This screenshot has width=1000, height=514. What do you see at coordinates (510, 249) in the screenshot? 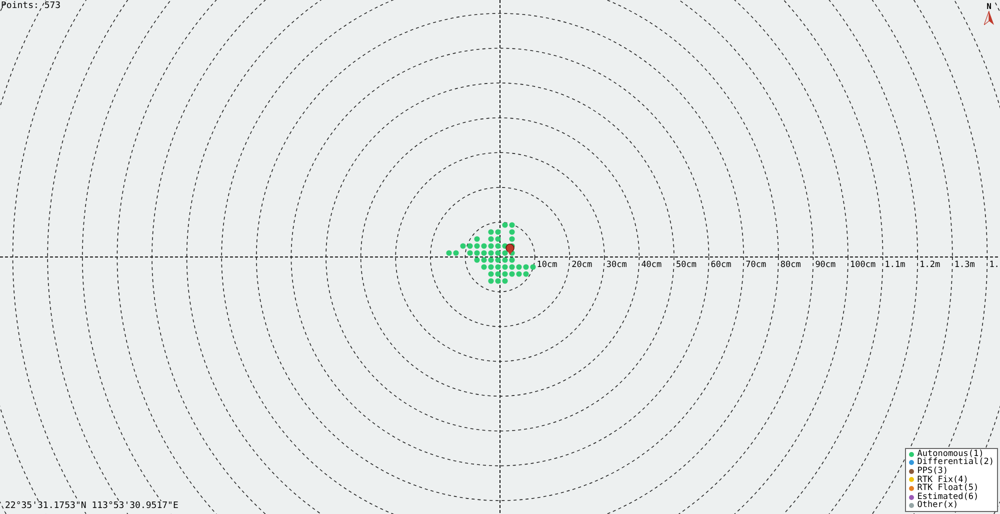
I see `location-pin-icon` at bounding box center [510, 249].